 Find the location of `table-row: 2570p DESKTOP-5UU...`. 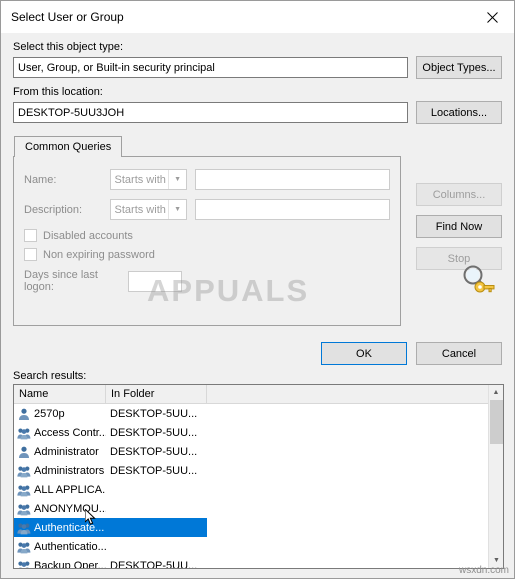

table-row: 2570p DESKTOP-5UU... is located at coordinates (258, 413).